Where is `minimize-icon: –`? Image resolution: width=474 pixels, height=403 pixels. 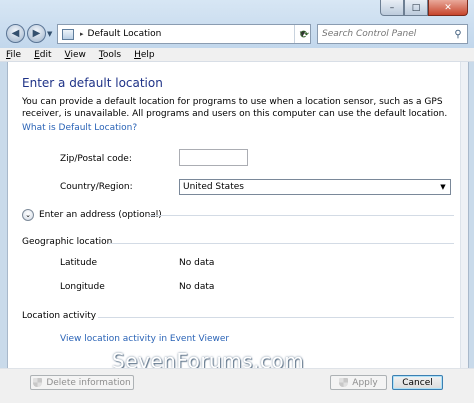 minimize-icon: – is located at coordinates (392, 7).